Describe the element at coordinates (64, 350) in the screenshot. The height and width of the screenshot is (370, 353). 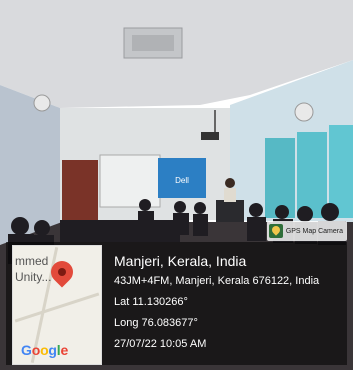
I see `google-logo-letter: e` at that location.